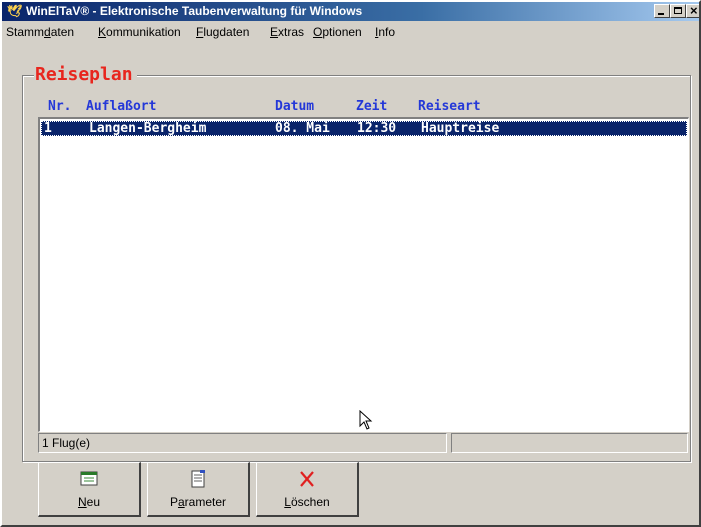 This screenshot has width=701, height=527. Describe the element at coordinates (274, 32) in the screenshot. I see `menu-accelerator: E` at that location.